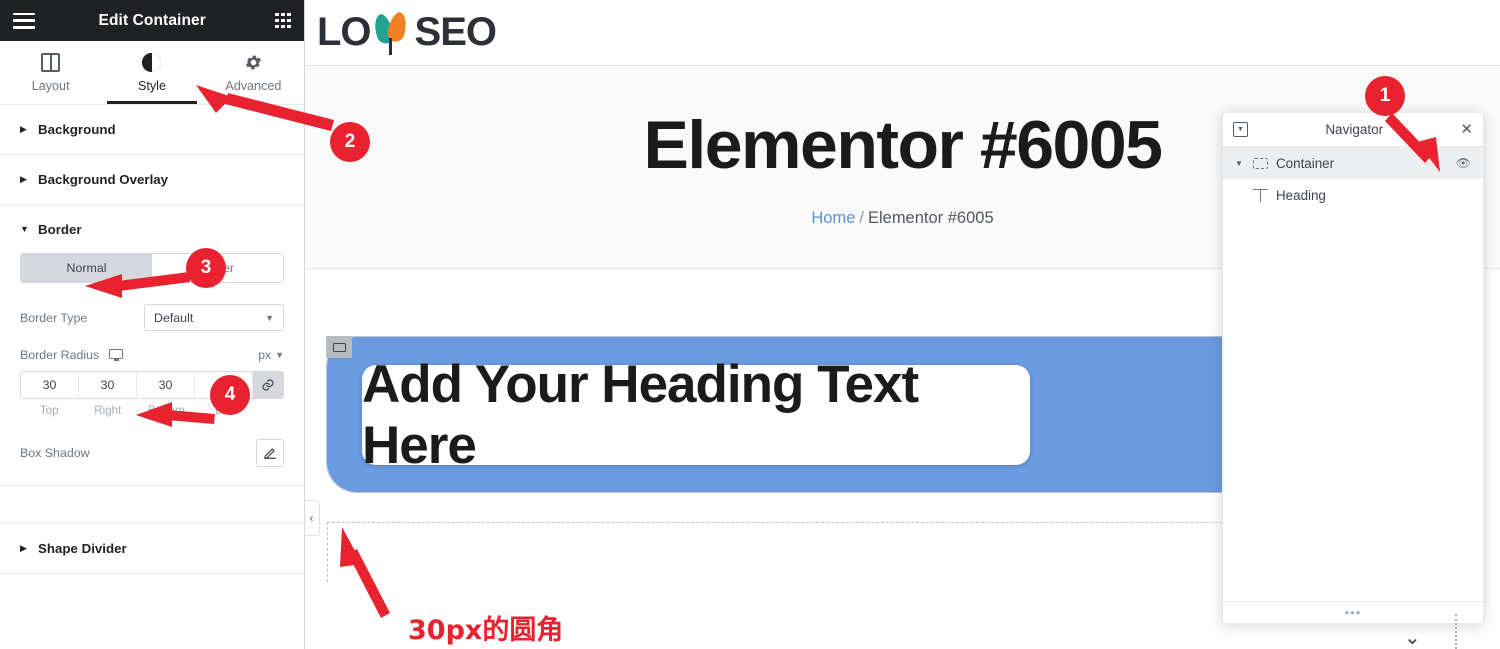  What do you see at coordinates (283, 20) in the screenshot?
I see `apps-grid-icon` at bounding box center [283, 20].